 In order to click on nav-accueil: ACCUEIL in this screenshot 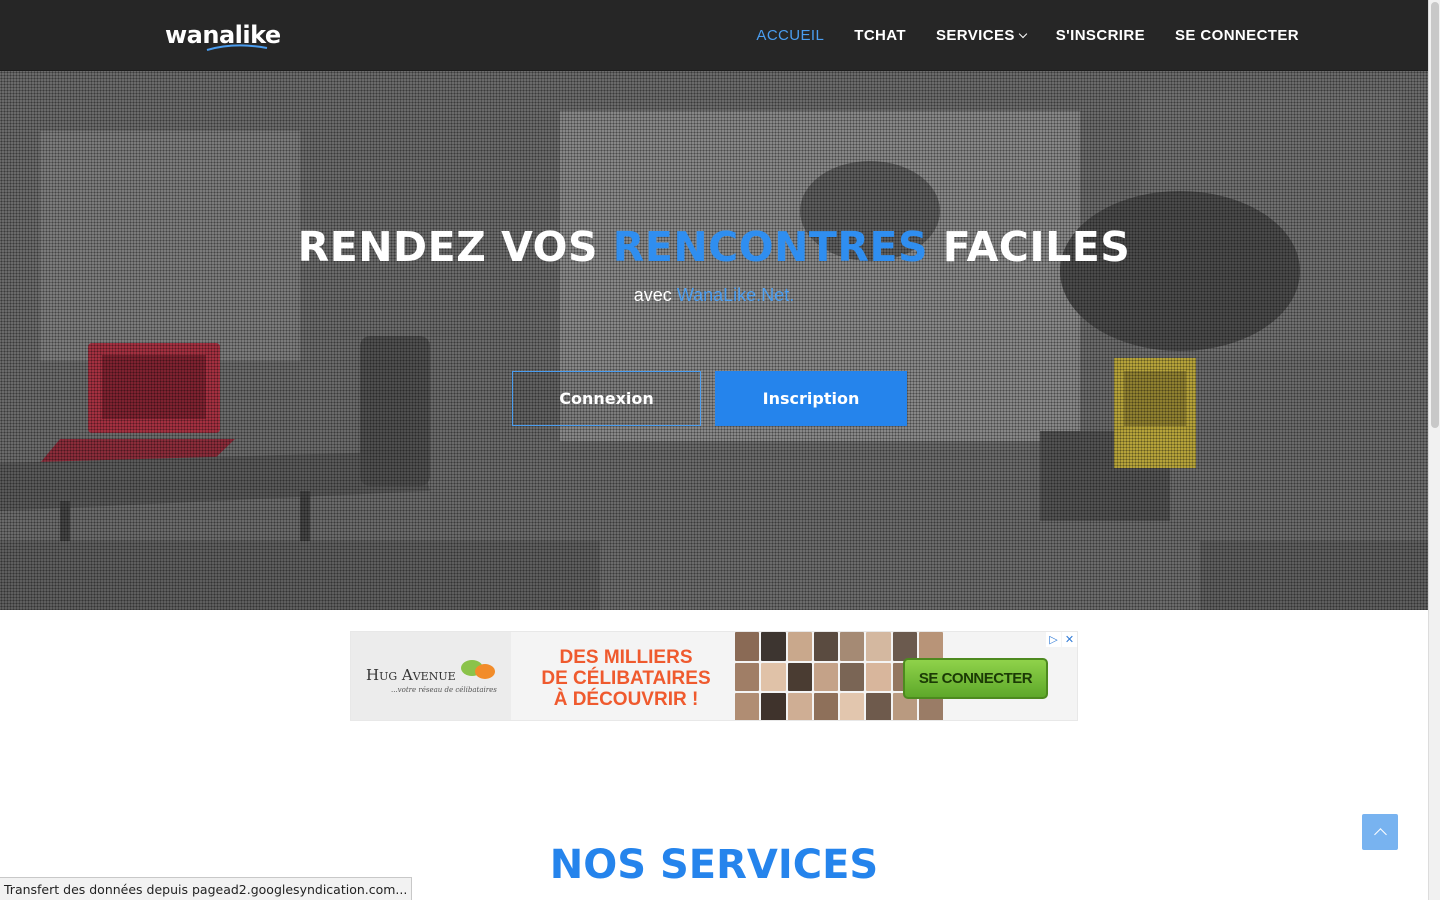, I will do `click(790, 35)`.